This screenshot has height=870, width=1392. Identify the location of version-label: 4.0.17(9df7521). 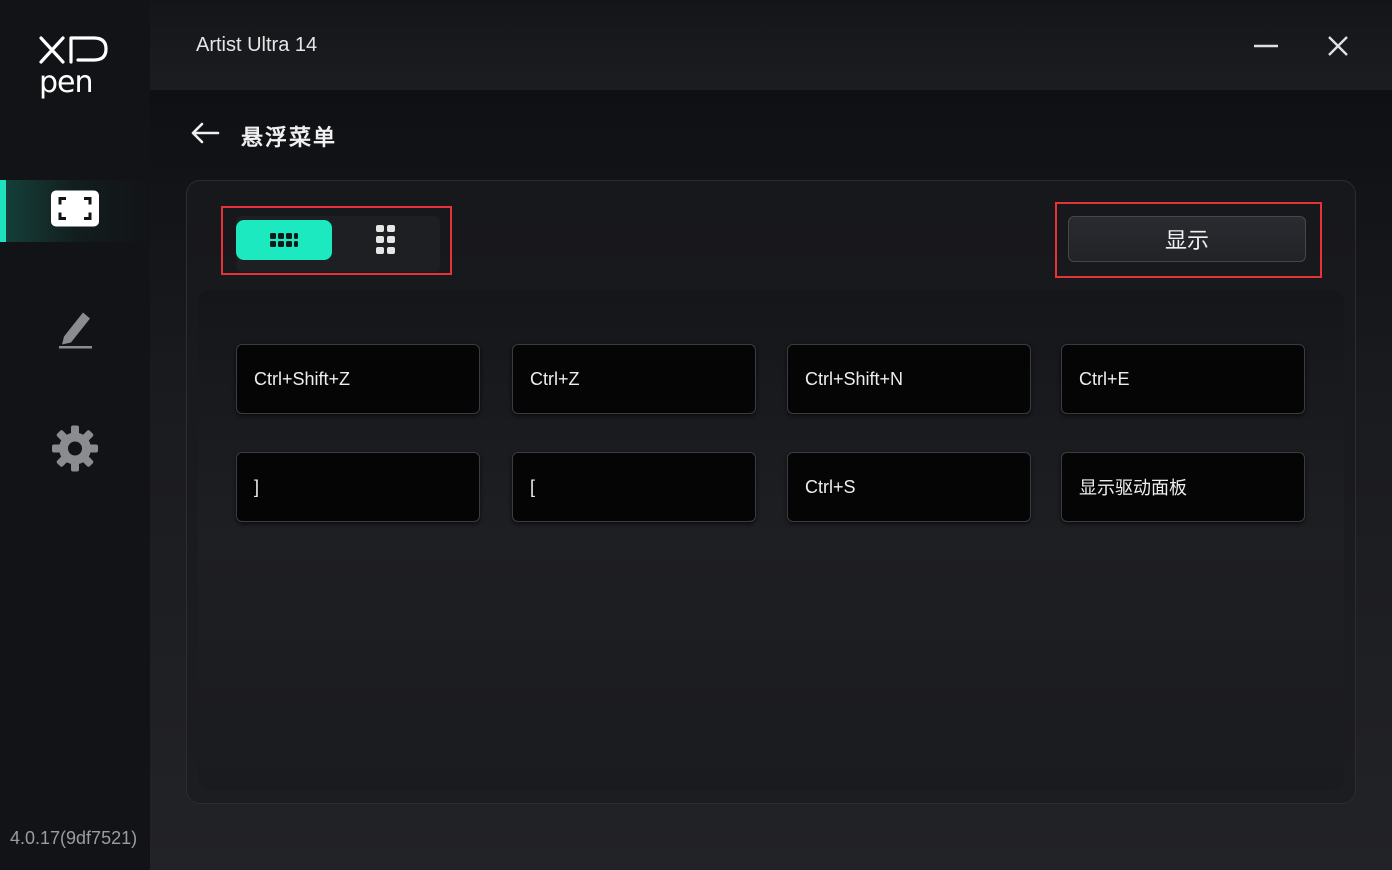
(74, 838).